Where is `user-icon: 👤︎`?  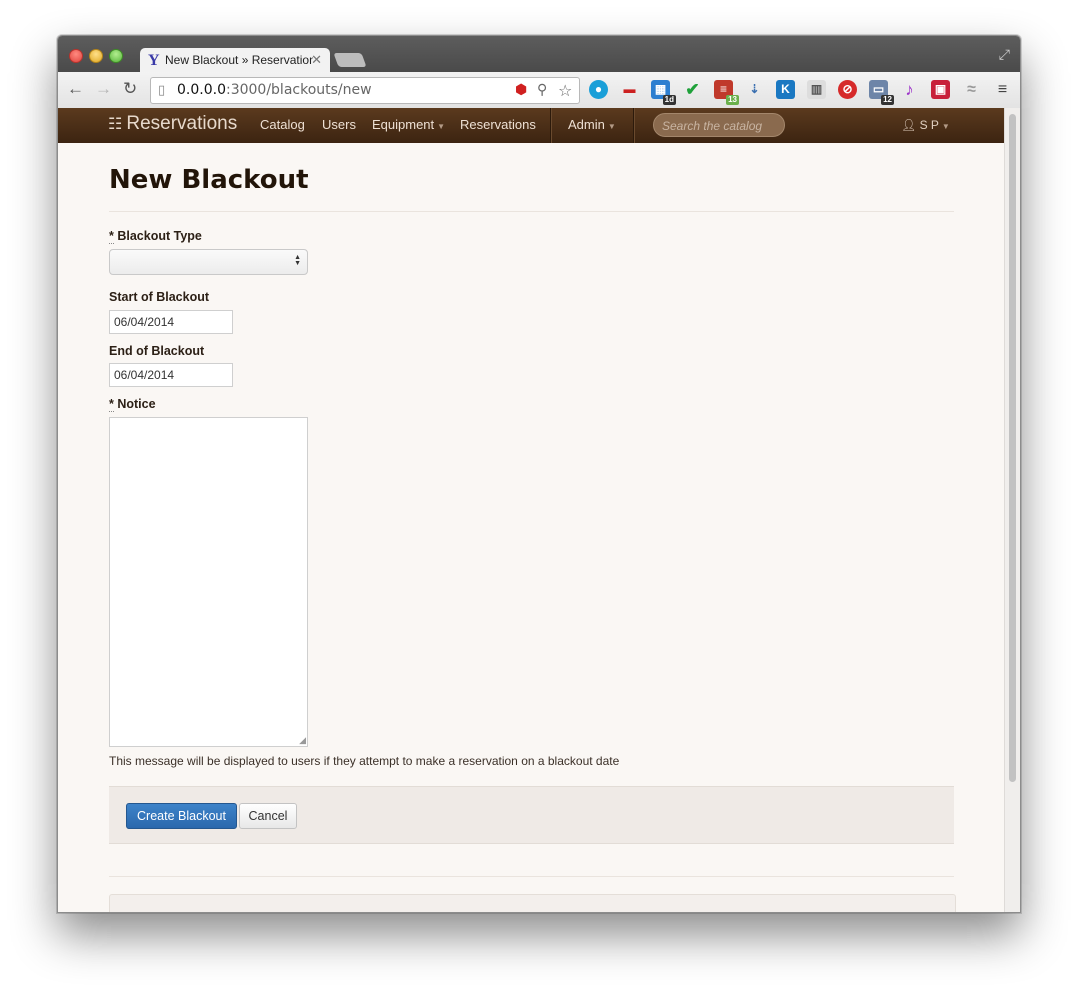 user-icon: 👤︎ is located at coordinates (909, 125).